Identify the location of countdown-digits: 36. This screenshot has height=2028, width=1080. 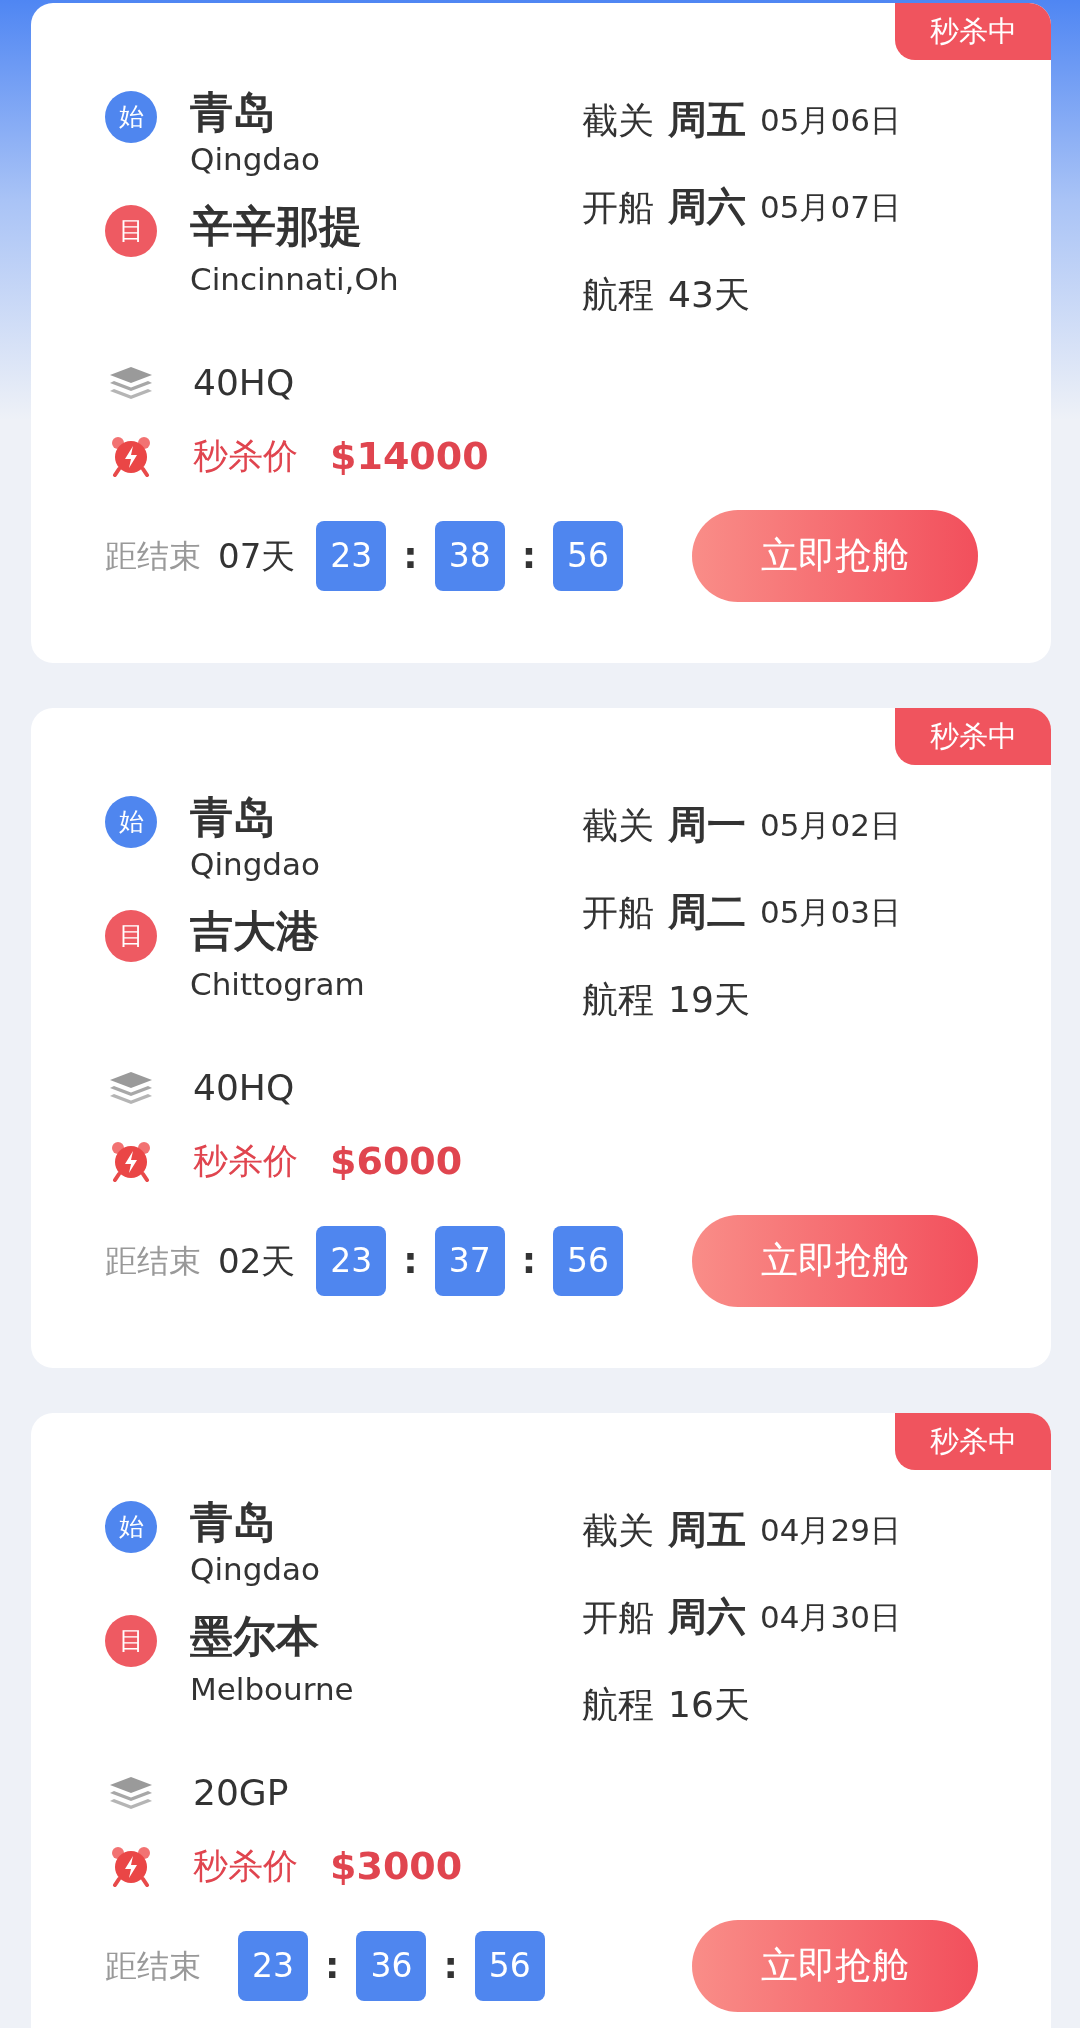
(391, 1966).